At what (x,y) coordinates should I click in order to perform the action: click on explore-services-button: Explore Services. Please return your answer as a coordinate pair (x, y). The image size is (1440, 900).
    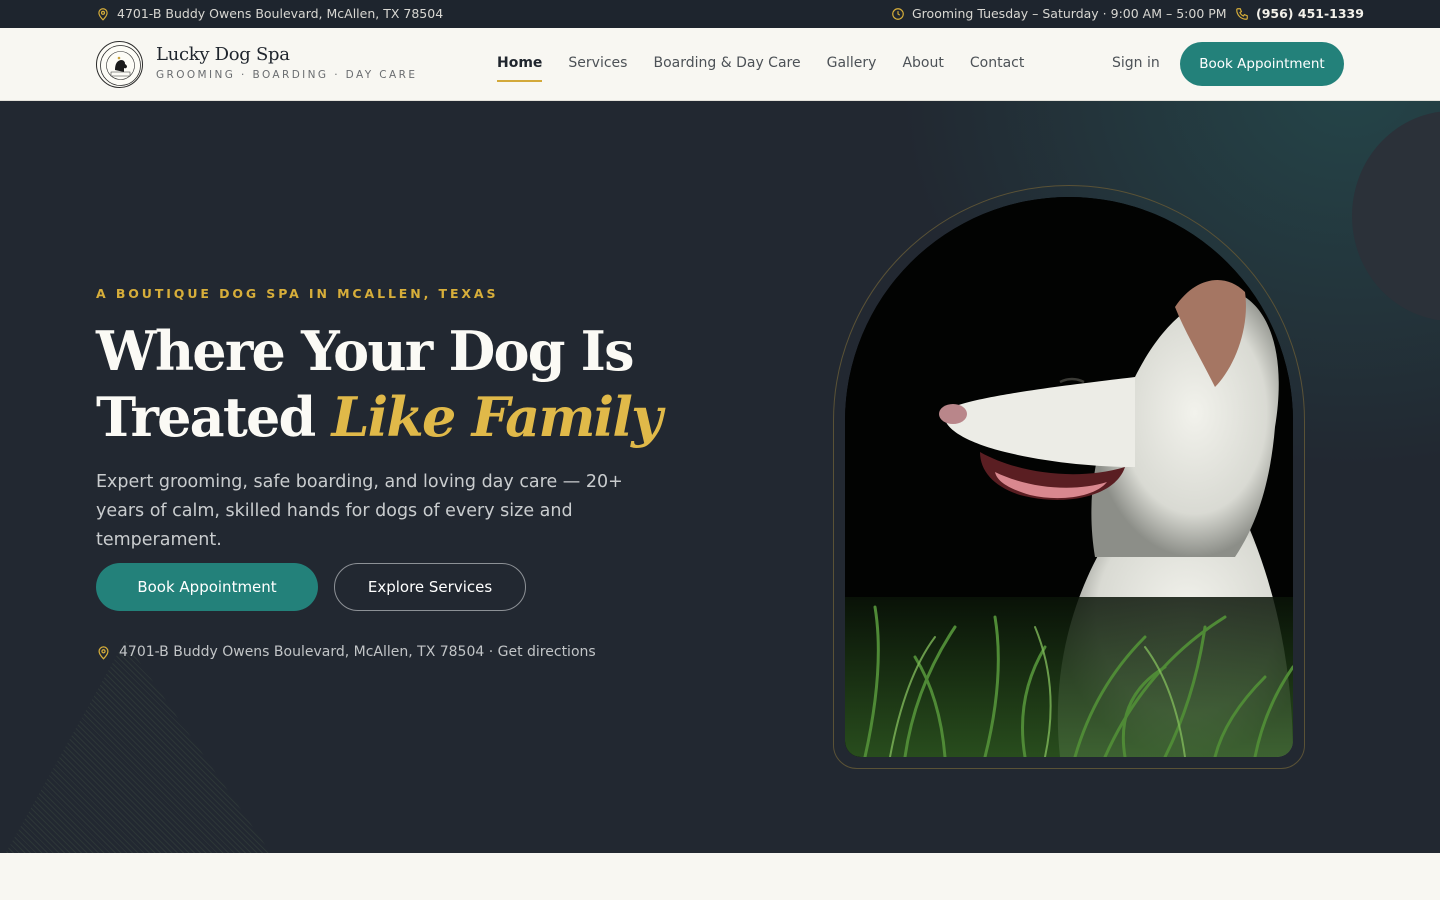
    Looking at the image, I should click on (430, 587).